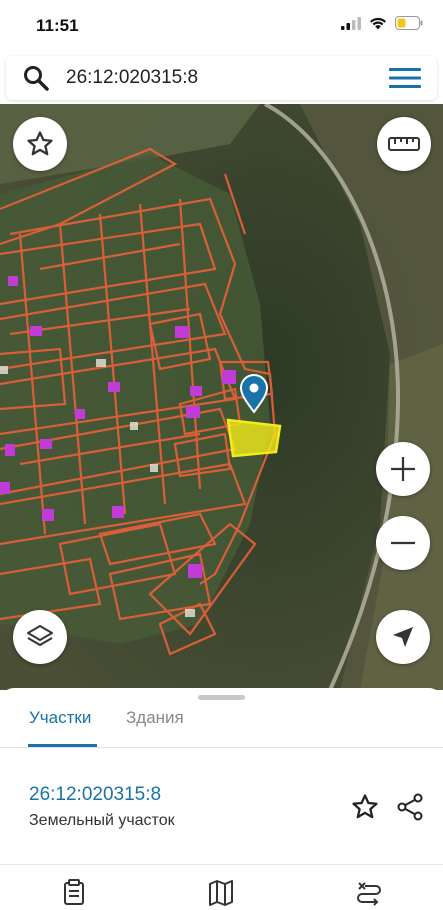 Image resolution: width=443 pixels, height=910 pixels. Describe the element at coordinates (410, 807) in the screenshot. I see `share-icon` at that location.